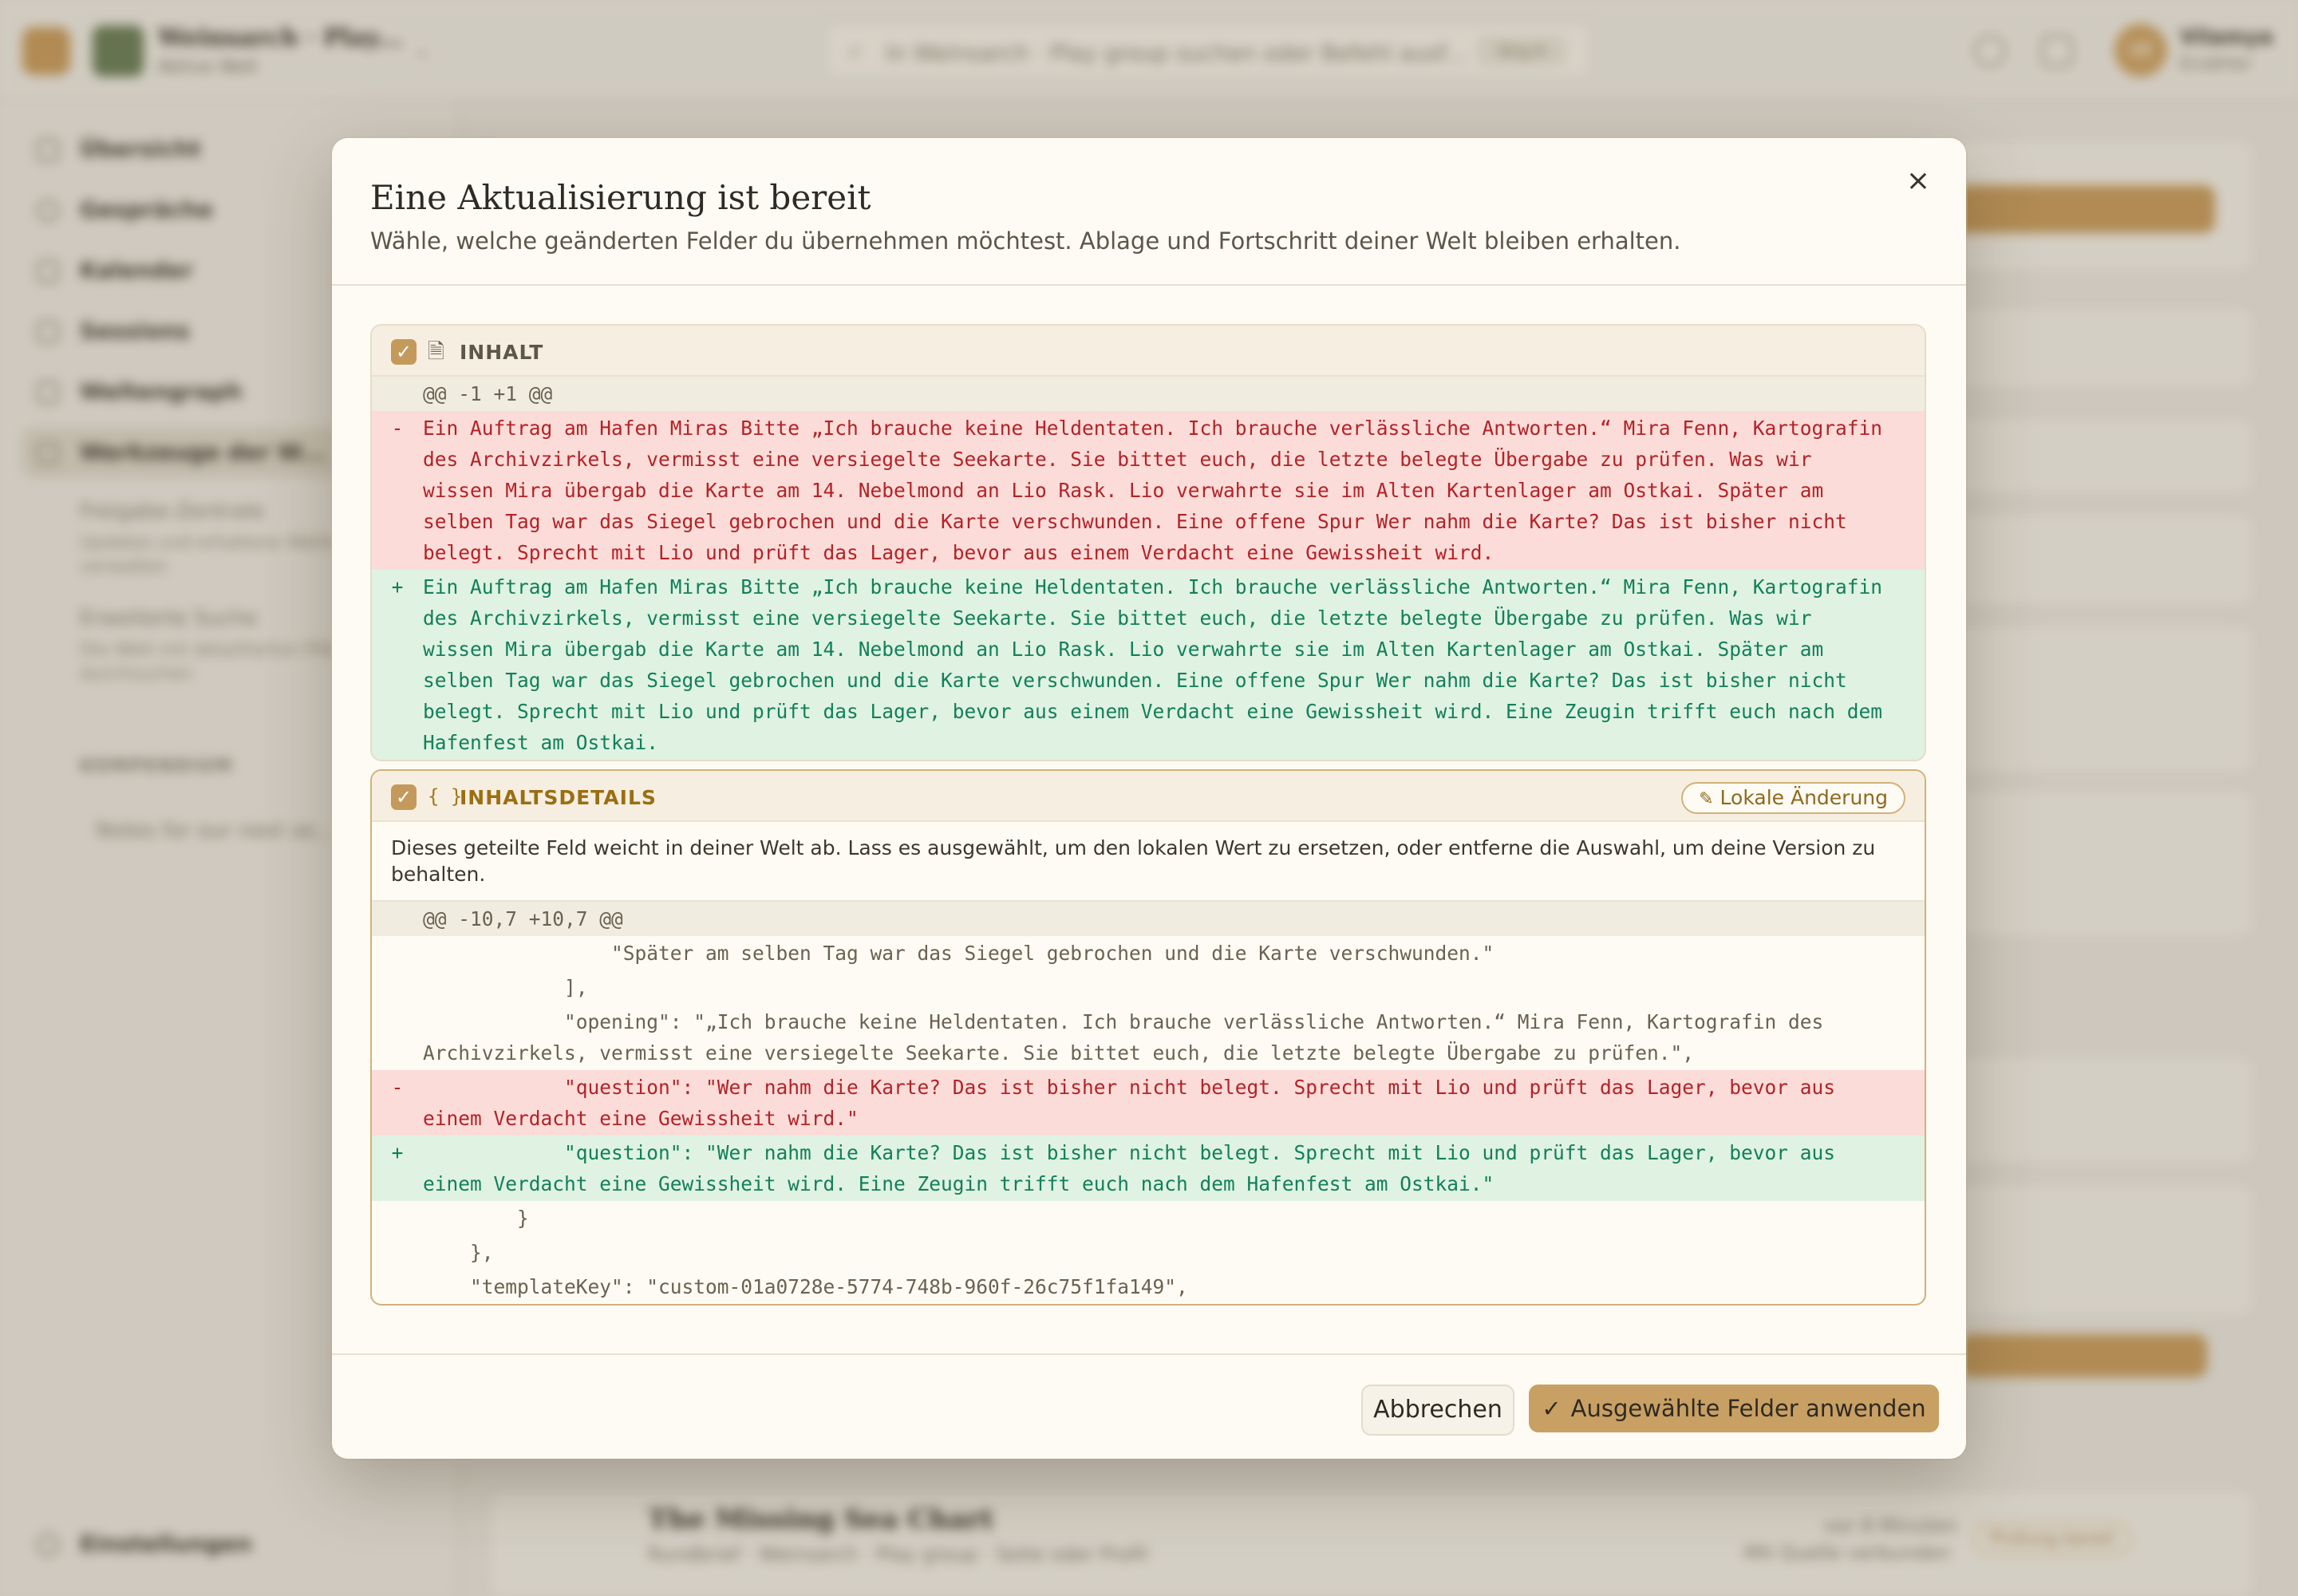 This screenshot has width=2298, height=1596. What do you see at coordinates (404, 797) in the screenshot?
I see `field-details-checkbox: ✓` at bounding box center [404, 797].